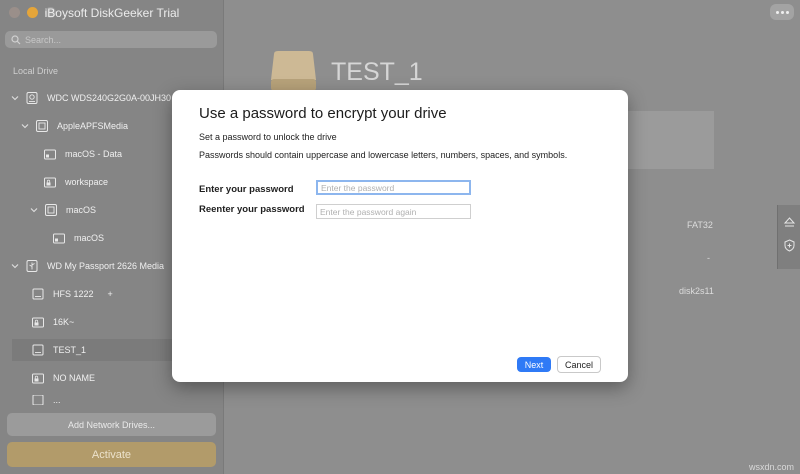 Image resolution: width=800 pixels, height=474 pixels. Describe the element at coordinates (112, 13) in the screenshot. I see `window-title: iBoysoft DiskGeeker Trial` at that location.